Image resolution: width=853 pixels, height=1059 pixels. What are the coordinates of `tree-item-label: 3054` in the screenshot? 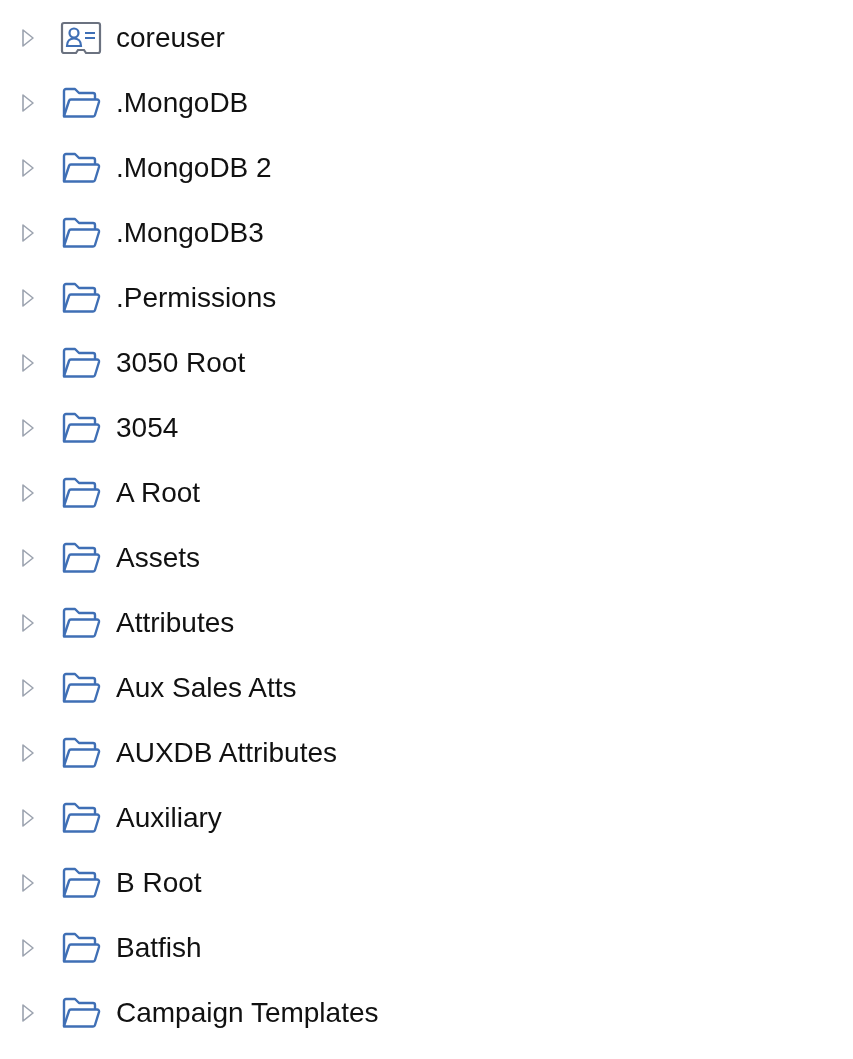 It's located at (147, 427).